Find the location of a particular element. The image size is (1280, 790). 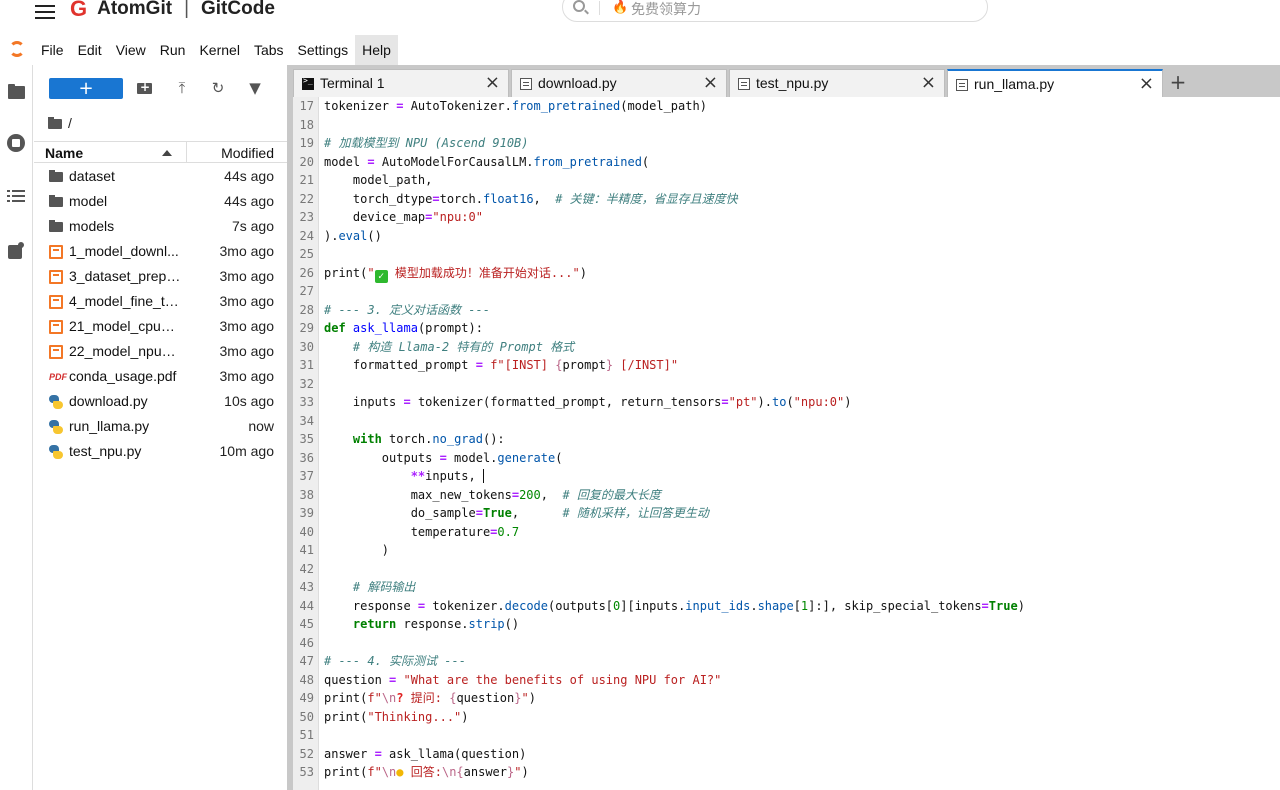

add-tab-button: + is located at coordinates (1178, 83).